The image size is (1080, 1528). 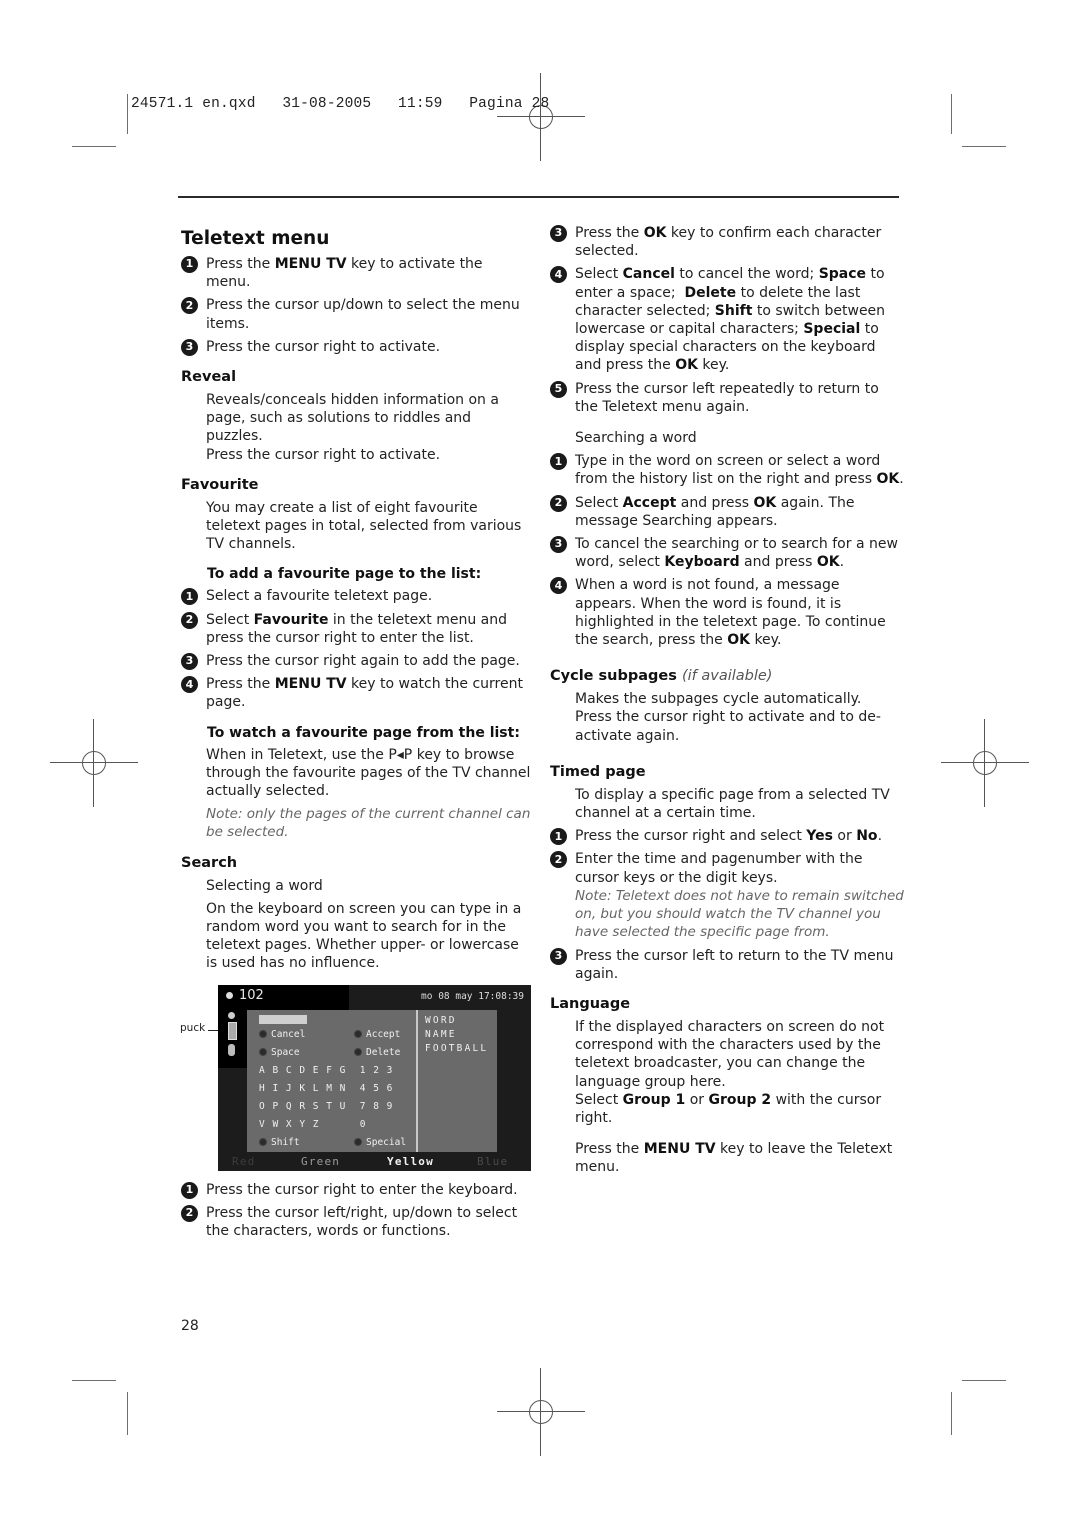 I want to click on green-key: Green, so click(x=320, y=1161).